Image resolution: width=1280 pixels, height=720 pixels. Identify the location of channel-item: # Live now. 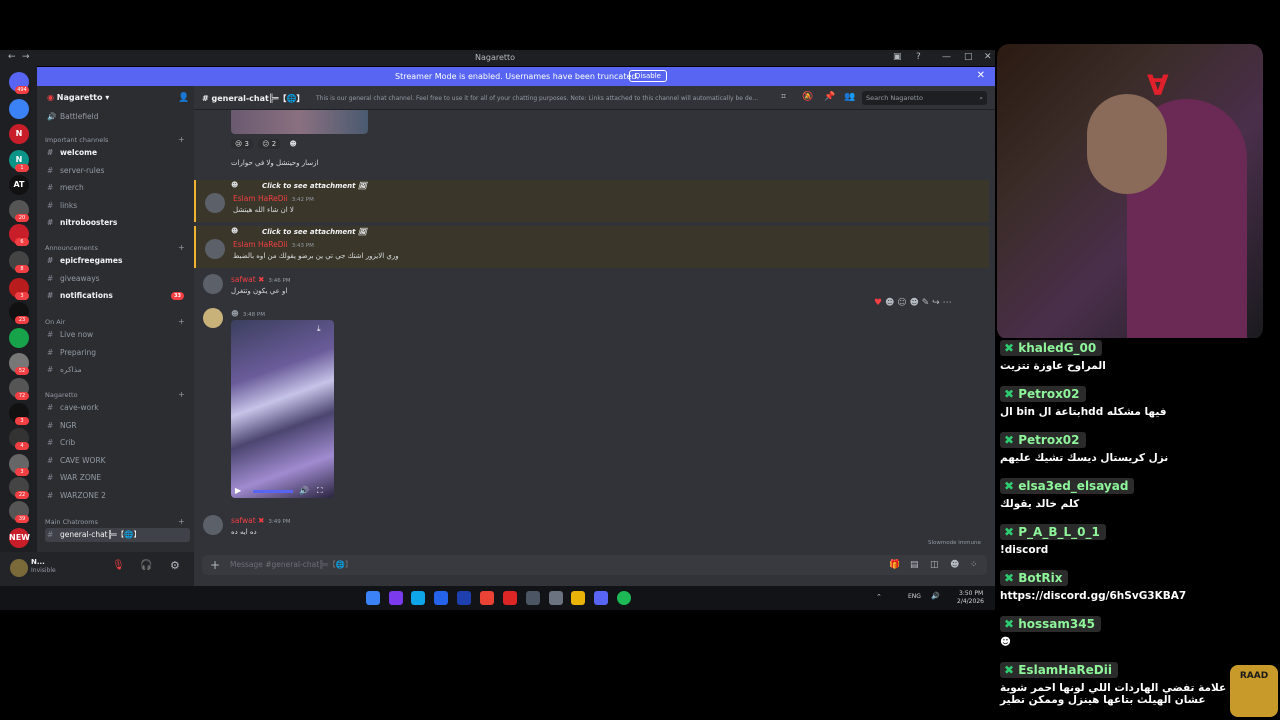
(117, 335).